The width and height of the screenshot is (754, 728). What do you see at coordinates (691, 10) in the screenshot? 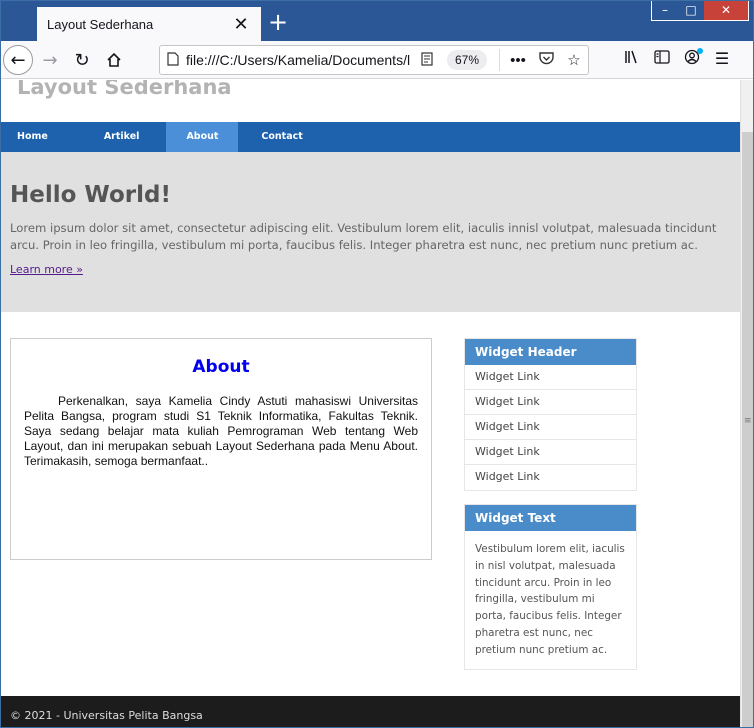
I see `maximize-button: □` at bounding box center [691, 10].